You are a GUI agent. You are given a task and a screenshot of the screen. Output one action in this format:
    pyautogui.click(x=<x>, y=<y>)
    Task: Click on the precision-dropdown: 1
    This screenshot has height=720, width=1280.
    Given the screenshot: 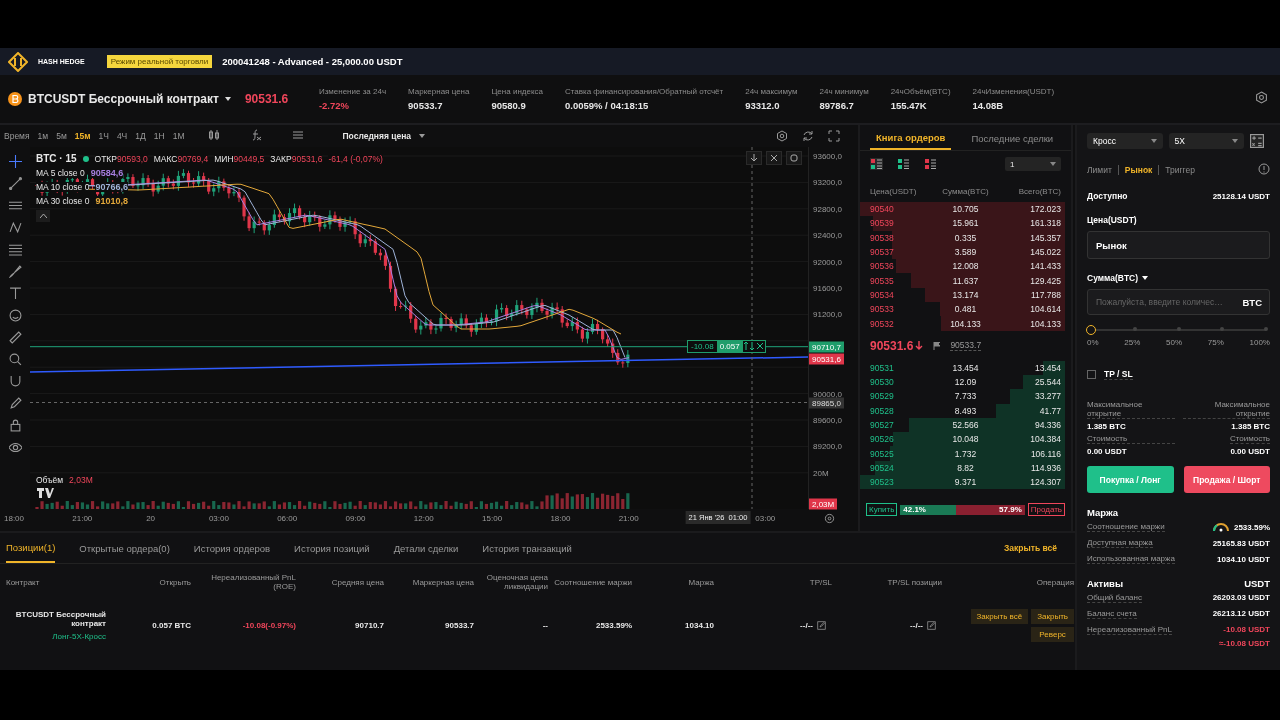 What is the action you would take?
    pyautogui.click(x=1033, y=164)
    